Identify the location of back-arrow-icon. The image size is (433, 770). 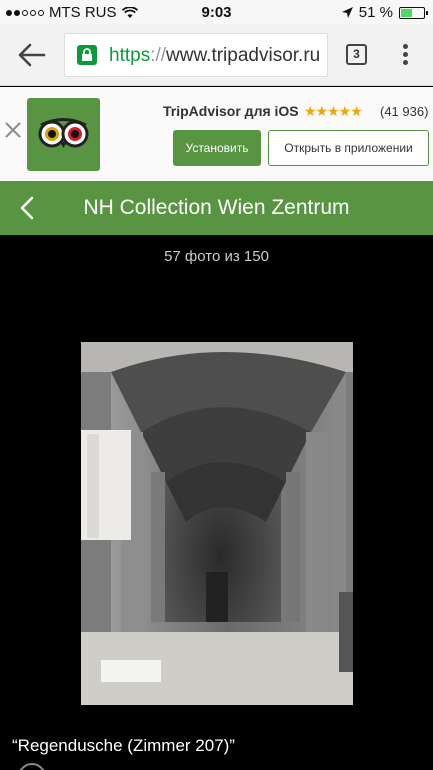
(32, 55).